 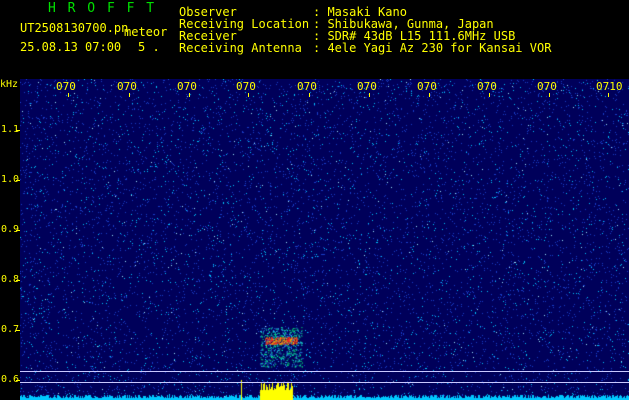 I want to click on app-title: H R O F F T, so click(x=102, y=8).